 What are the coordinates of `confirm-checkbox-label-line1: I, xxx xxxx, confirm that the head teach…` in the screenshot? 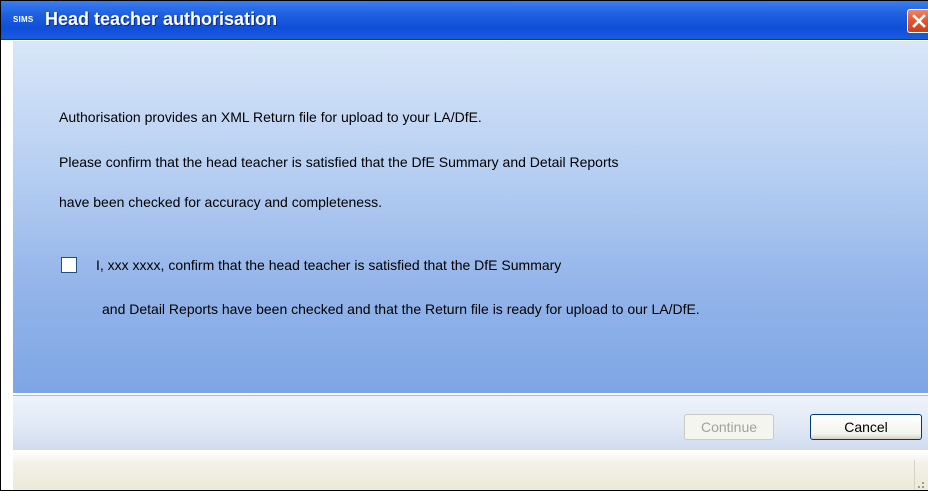 It's located at (328, 265).